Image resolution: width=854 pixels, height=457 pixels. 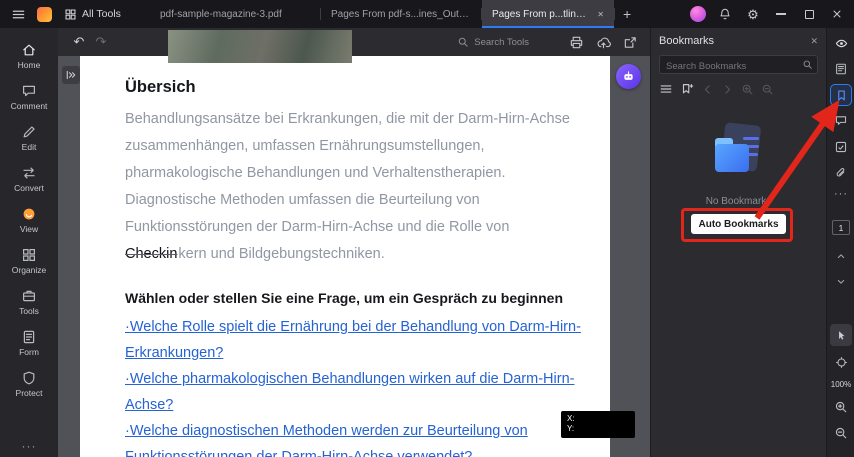 I want to click on tab-label: Pages From pdf-s...ines_Outlines.pdf, so click(x=401, y=14).